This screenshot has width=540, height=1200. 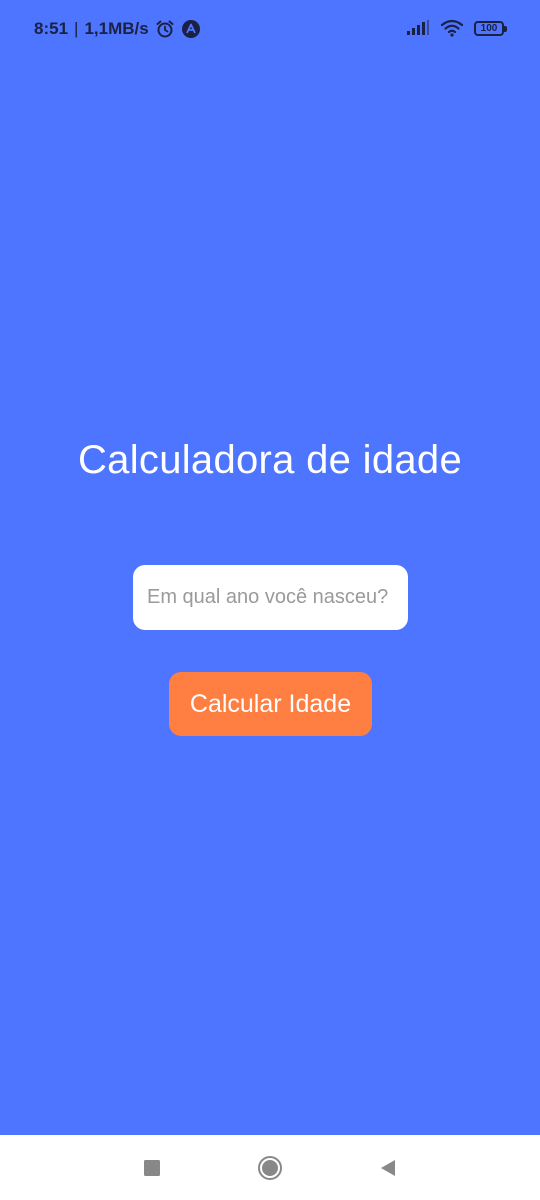 I want to click on status-left: 8:51 | 1,1MB/s, so click(x=117, y=29).